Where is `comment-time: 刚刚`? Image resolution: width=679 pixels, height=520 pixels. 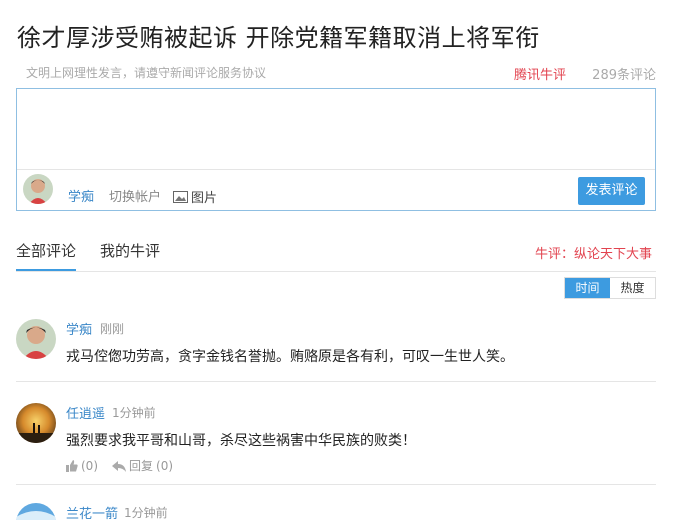 comment-time: 刚刚 is located at coordinates (112, 329).